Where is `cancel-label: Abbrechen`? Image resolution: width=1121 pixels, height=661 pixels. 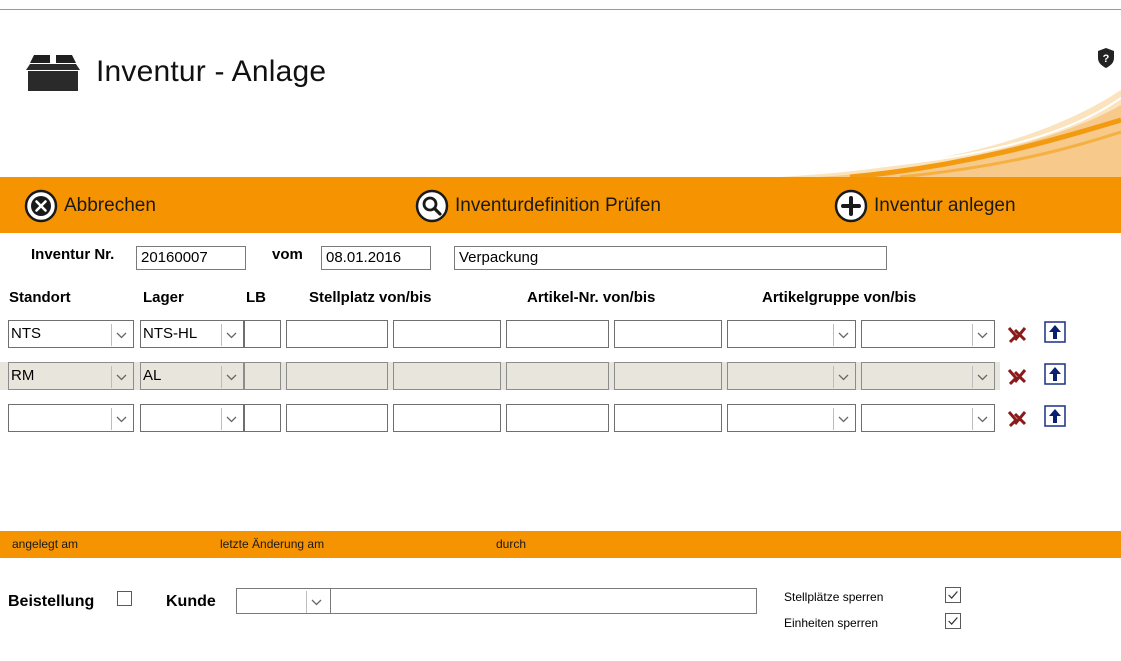 cancel-label: Abbrechen is located at coordinates (110, 205).